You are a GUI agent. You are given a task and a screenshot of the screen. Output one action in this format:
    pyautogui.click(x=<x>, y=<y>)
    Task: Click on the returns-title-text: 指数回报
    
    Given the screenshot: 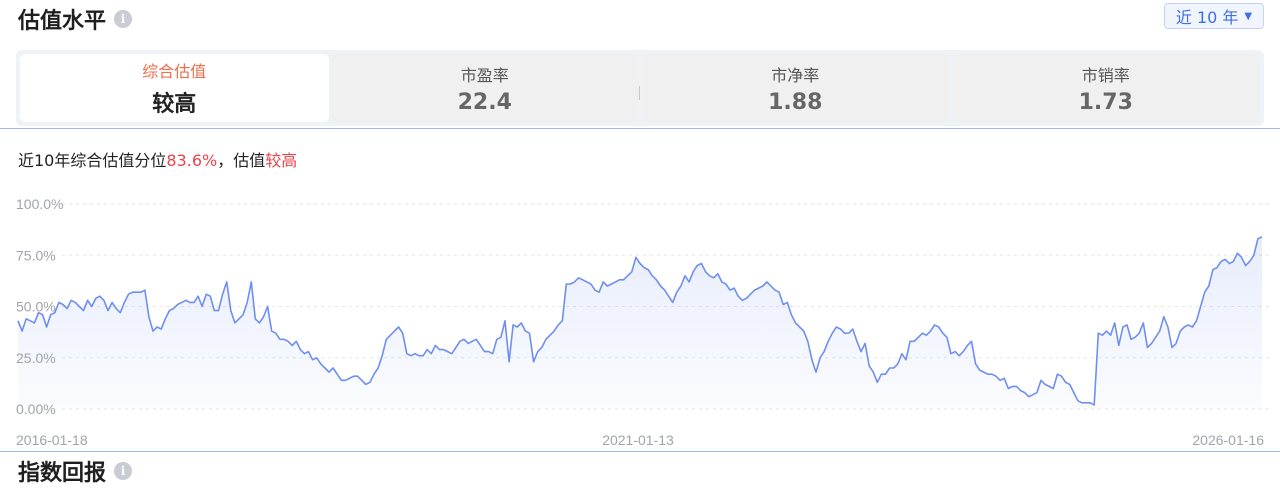 What is the action you would take?
    pyautogui.click(x=62, y=473)
    